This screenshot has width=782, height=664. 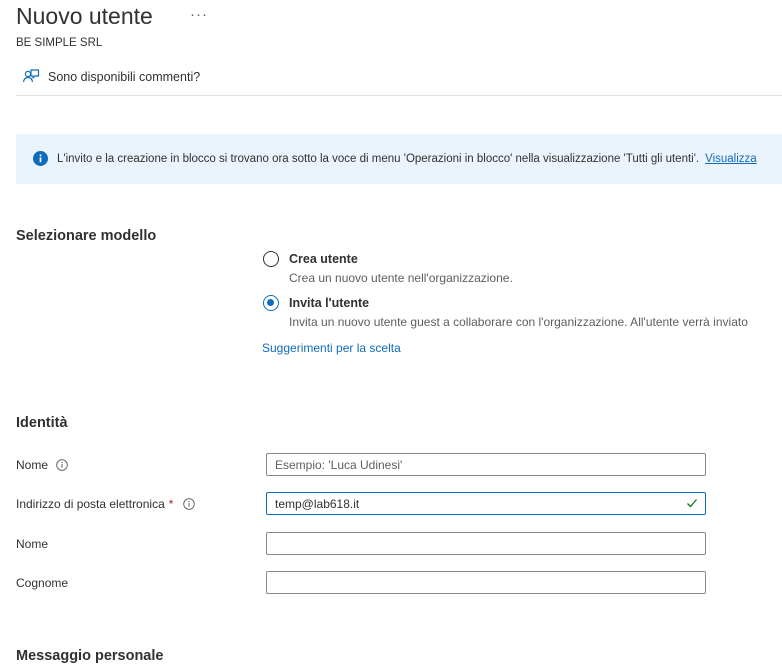 I want to click on field-label-last-name: Cognome, so click(x=42, y=583).